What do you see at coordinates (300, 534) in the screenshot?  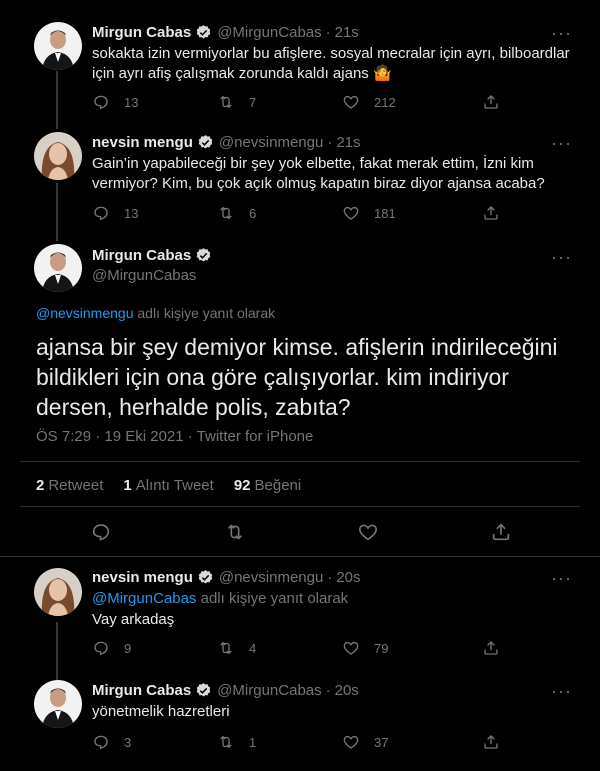 I see `main-action-bar` at bounding box center [300, 534].